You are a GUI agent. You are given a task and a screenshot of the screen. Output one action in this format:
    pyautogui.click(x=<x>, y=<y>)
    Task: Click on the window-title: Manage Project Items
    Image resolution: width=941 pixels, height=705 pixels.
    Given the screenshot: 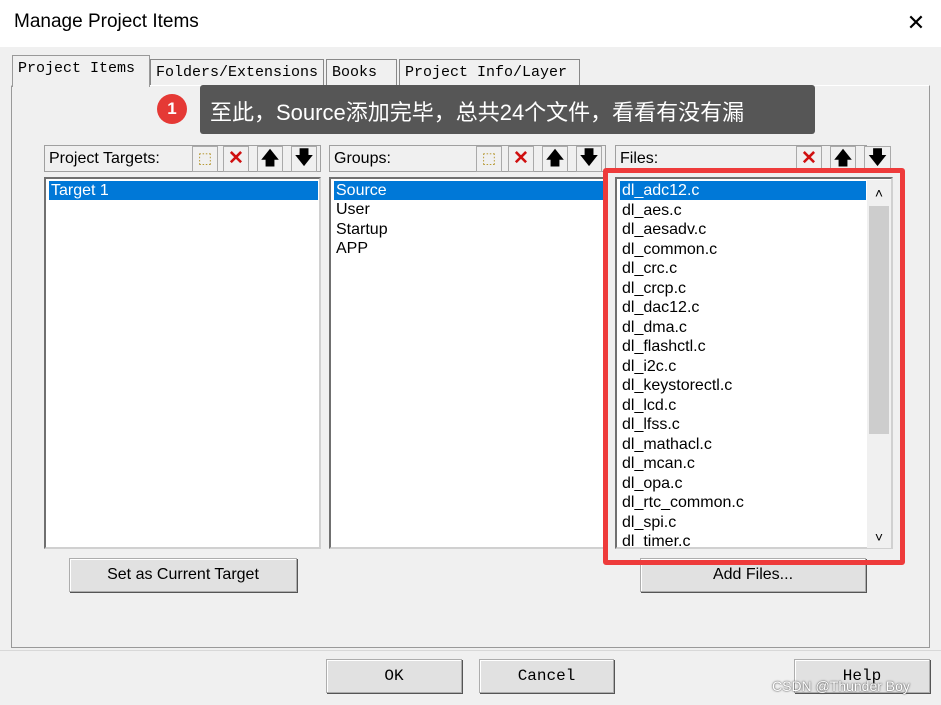 What is the action you would take?
    pyautogui.click(x=106, y=21)
    